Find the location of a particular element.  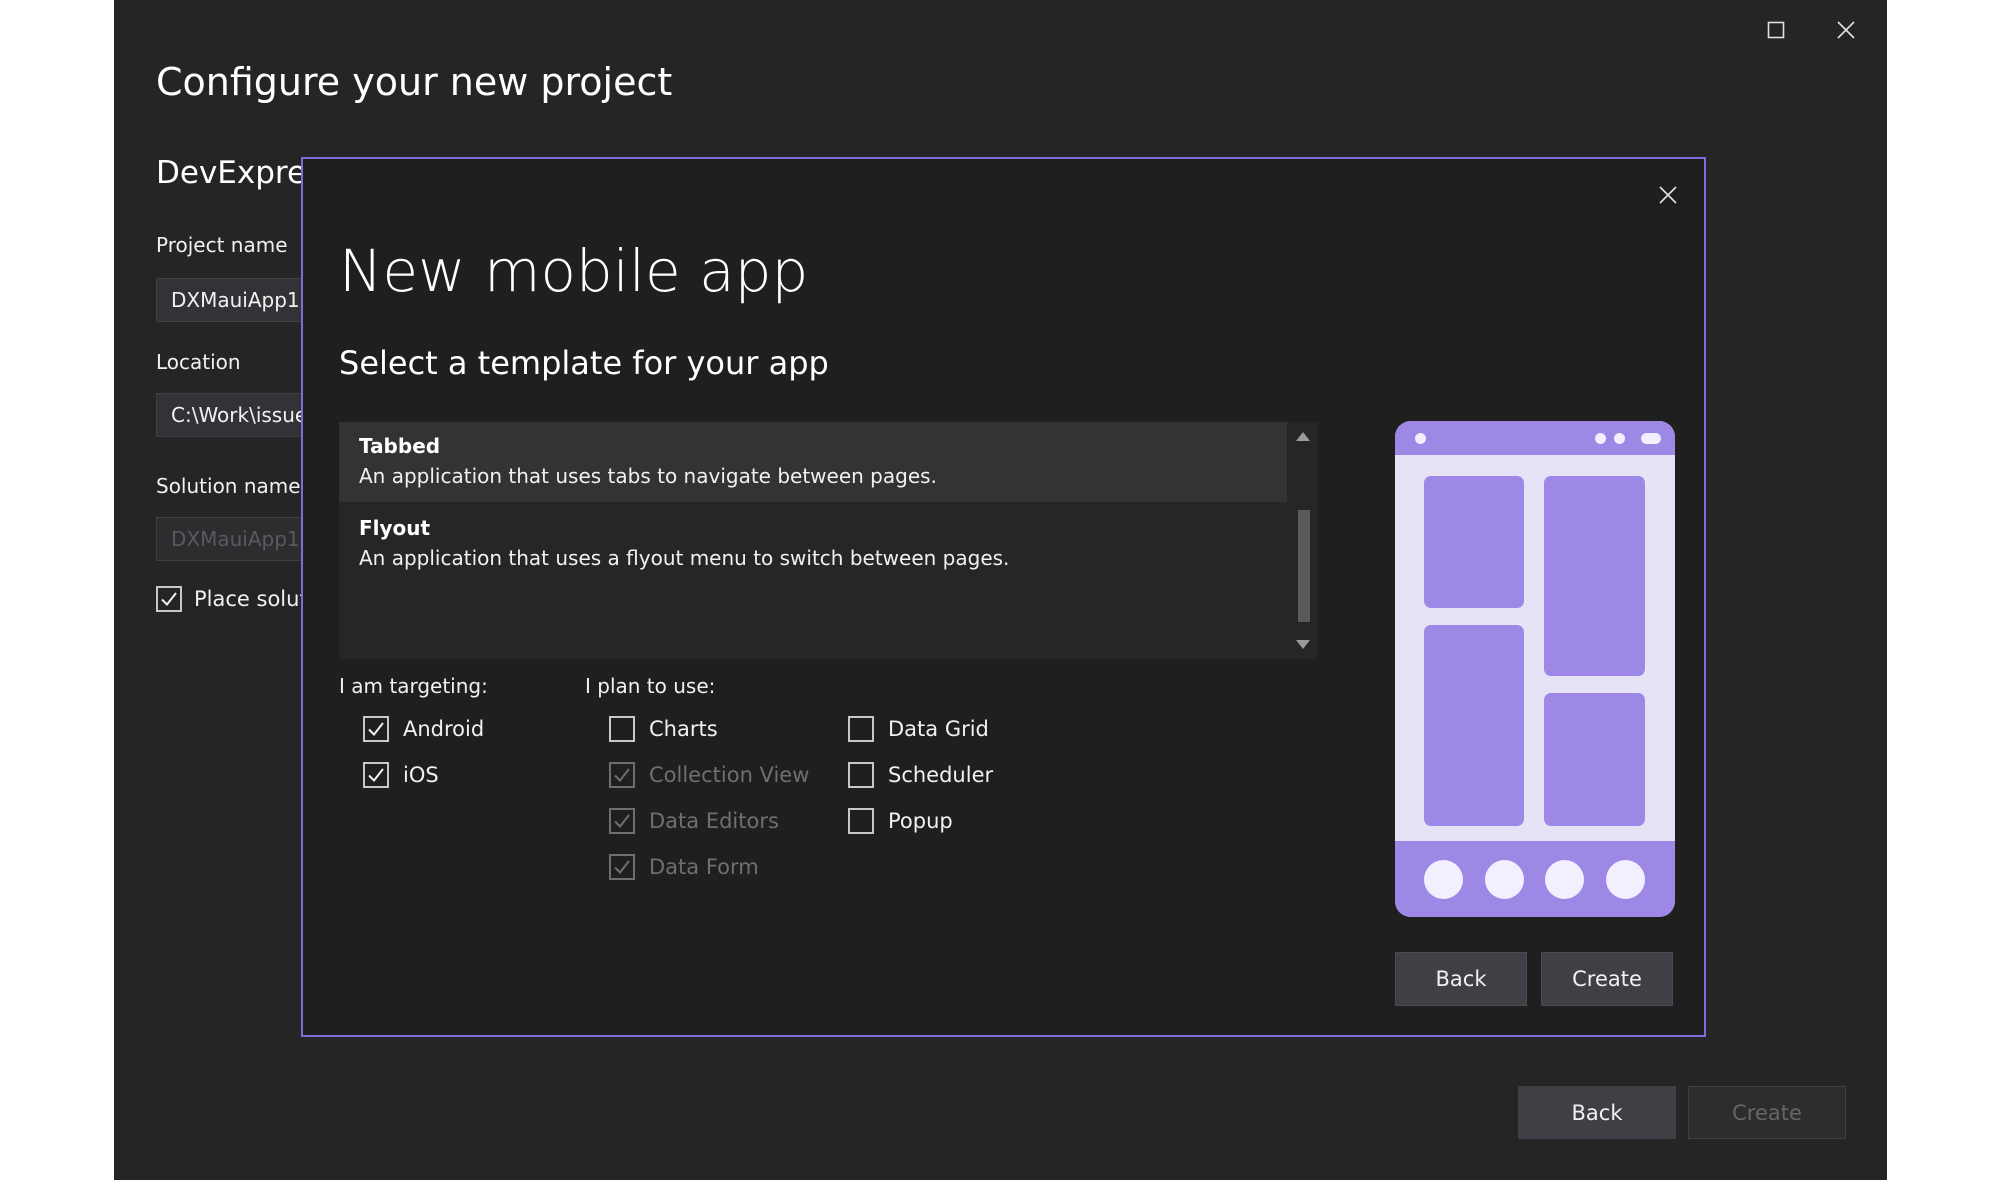

dialog-close-button is located at coordinates (1668, 195).